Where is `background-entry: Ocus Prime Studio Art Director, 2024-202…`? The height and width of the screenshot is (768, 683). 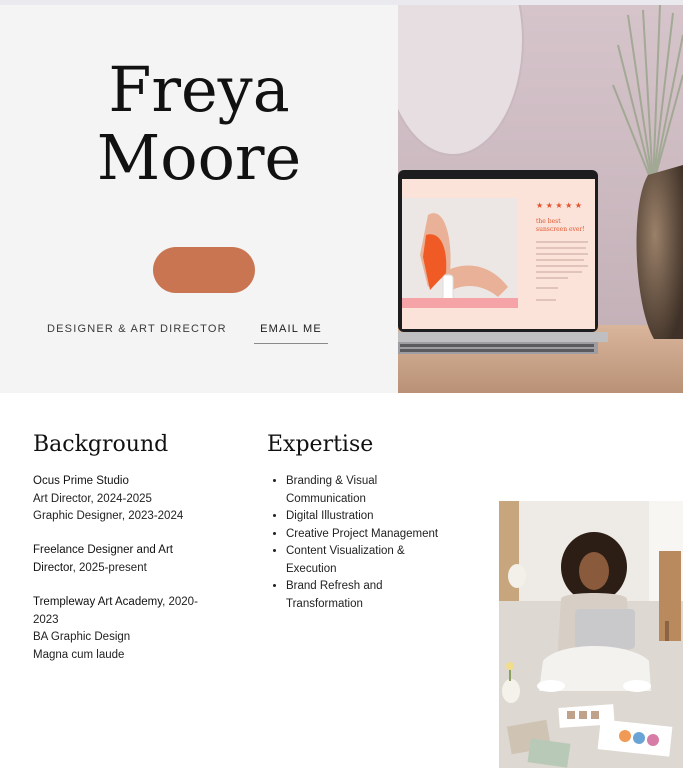
background-entry: Ocus Prime Studio Art Director, 2024-202… is located at coordinates (133, 499).